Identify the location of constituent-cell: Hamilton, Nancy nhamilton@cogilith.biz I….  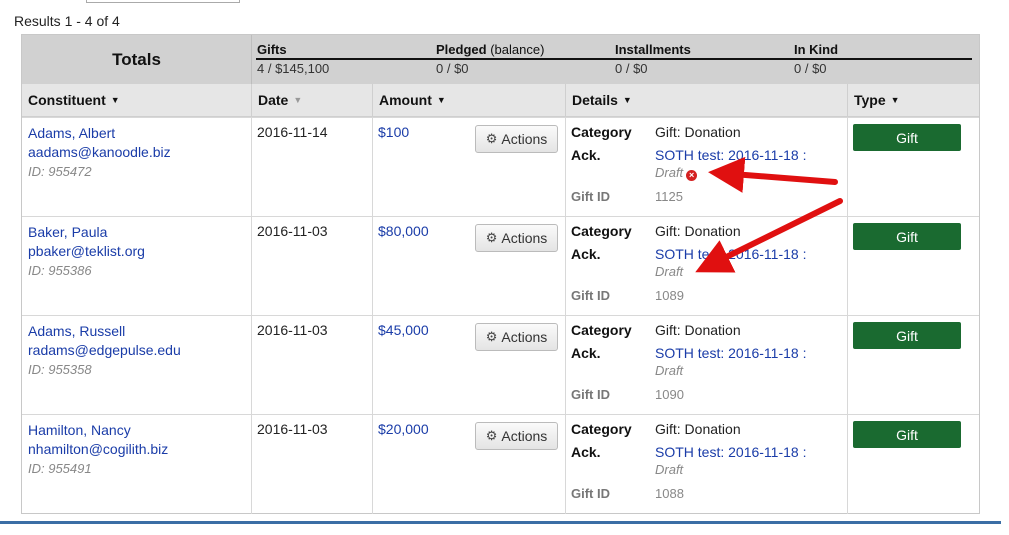
(98, 449).